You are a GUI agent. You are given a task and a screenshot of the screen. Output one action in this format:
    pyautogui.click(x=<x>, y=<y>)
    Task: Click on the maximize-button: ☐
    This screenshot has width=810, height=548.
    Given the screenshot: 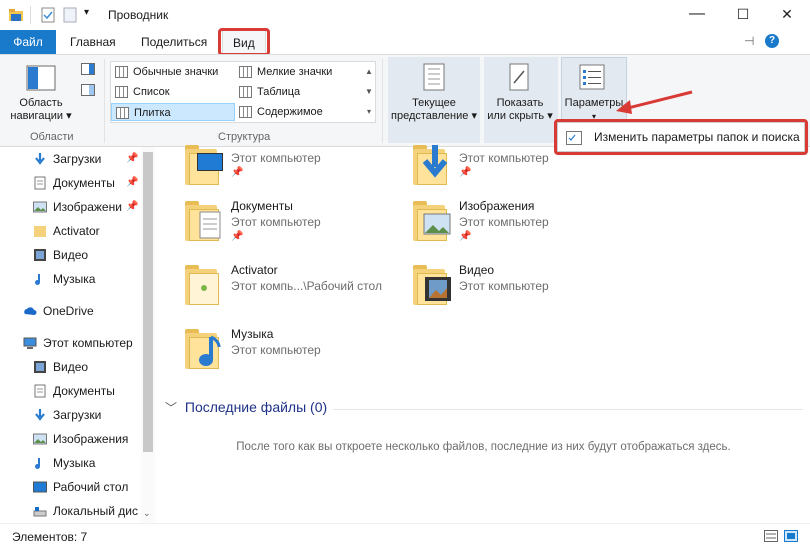 What is the action you would take?
    pyautogui.click(x=743, y=15)
    